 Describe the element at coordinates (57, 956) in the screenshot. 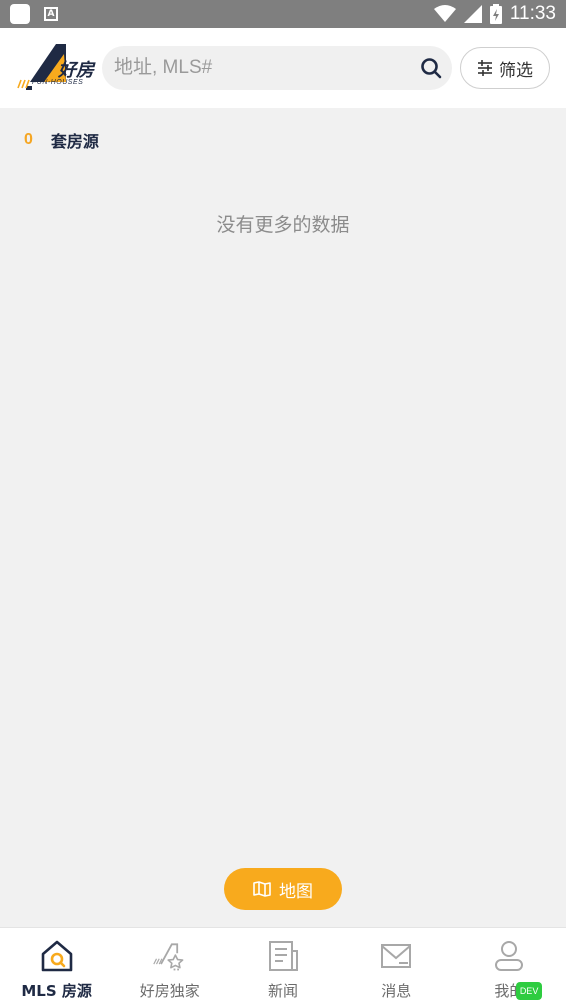

I see `house-search-icon` at that location.